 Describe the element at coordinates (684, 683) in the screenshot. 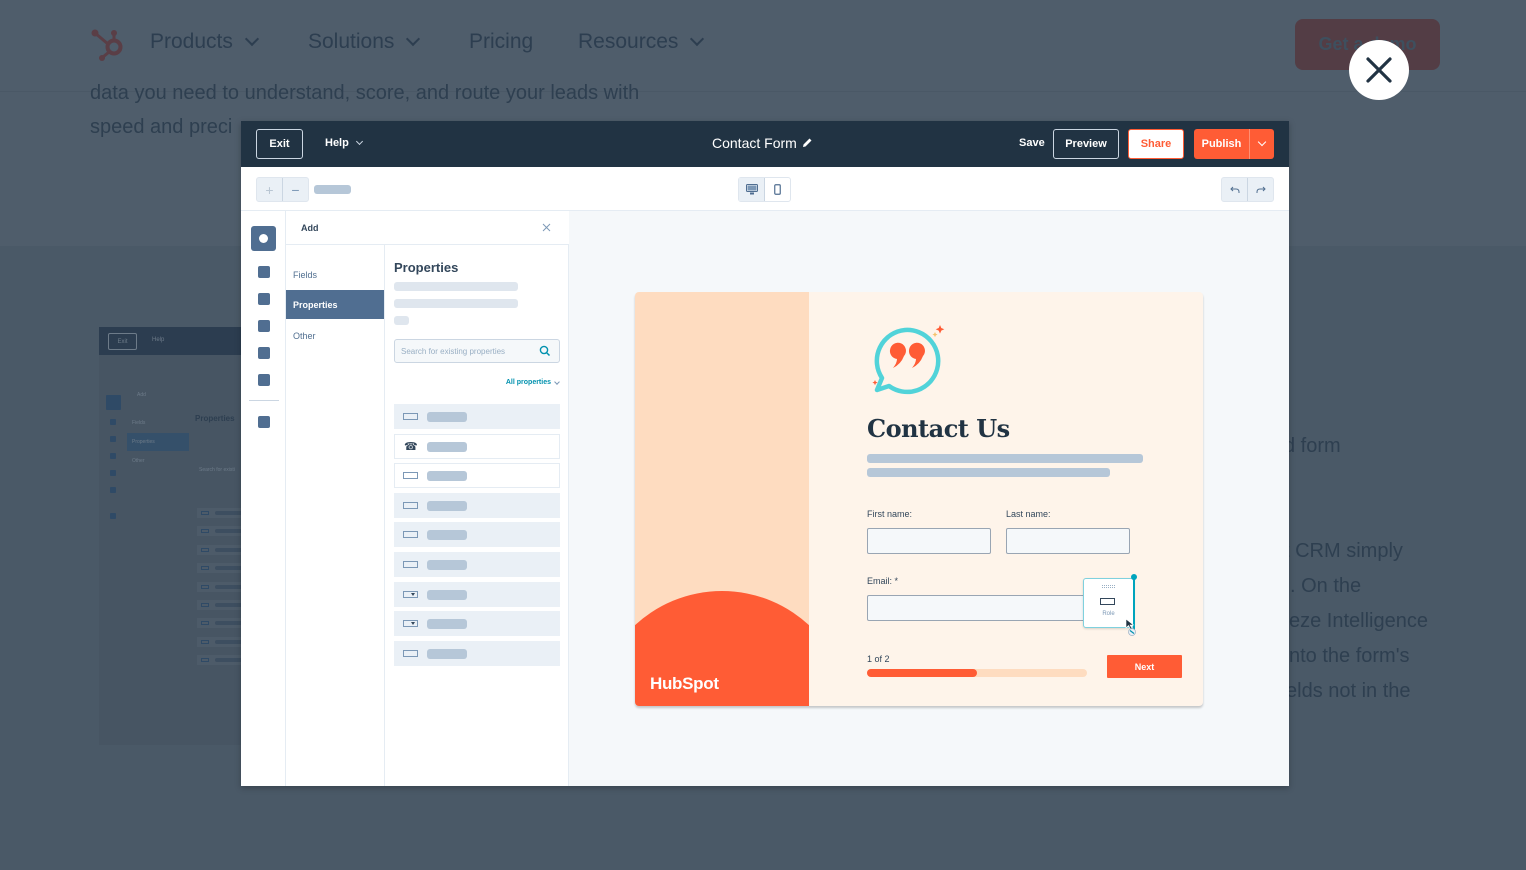

I see `hubspot-wordmark: HubSpot` at that location.